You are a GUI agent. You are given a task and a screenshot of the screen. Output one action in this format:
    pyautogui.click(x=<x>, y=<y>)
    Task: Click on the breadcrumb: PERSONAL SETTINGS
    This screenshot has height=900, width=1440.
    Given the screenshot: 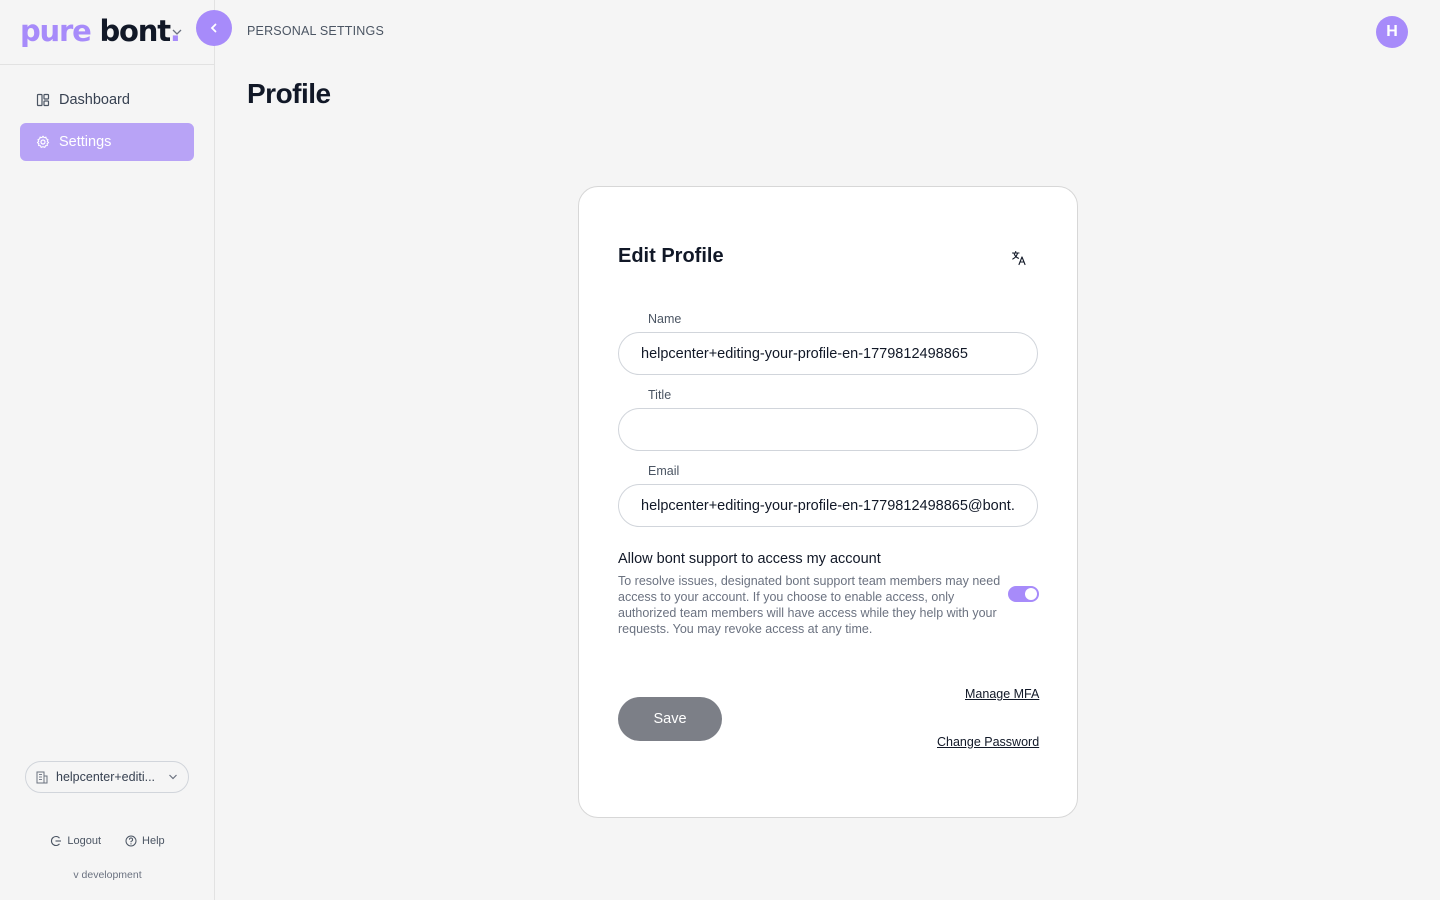 What is the action you would take?
    pyautogui.click(x=315, y=31)
    